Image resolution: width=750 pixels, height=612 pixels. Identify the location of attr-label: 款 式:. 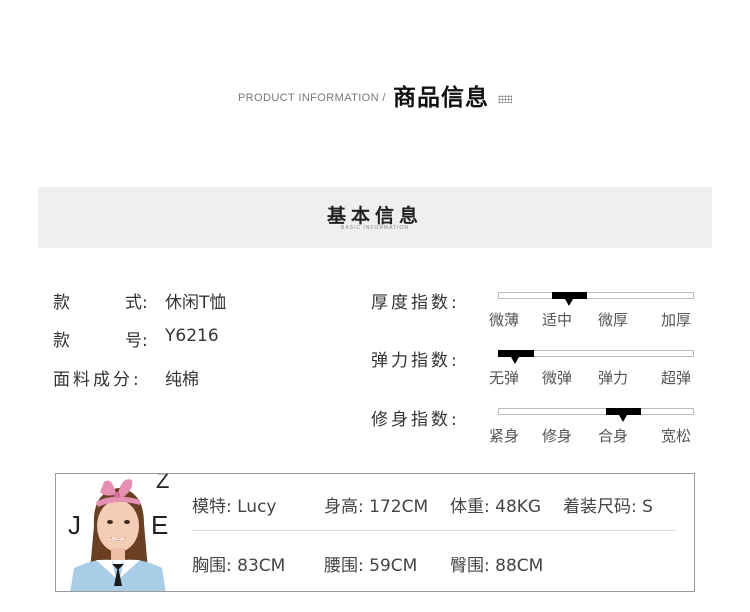
(100, 303).